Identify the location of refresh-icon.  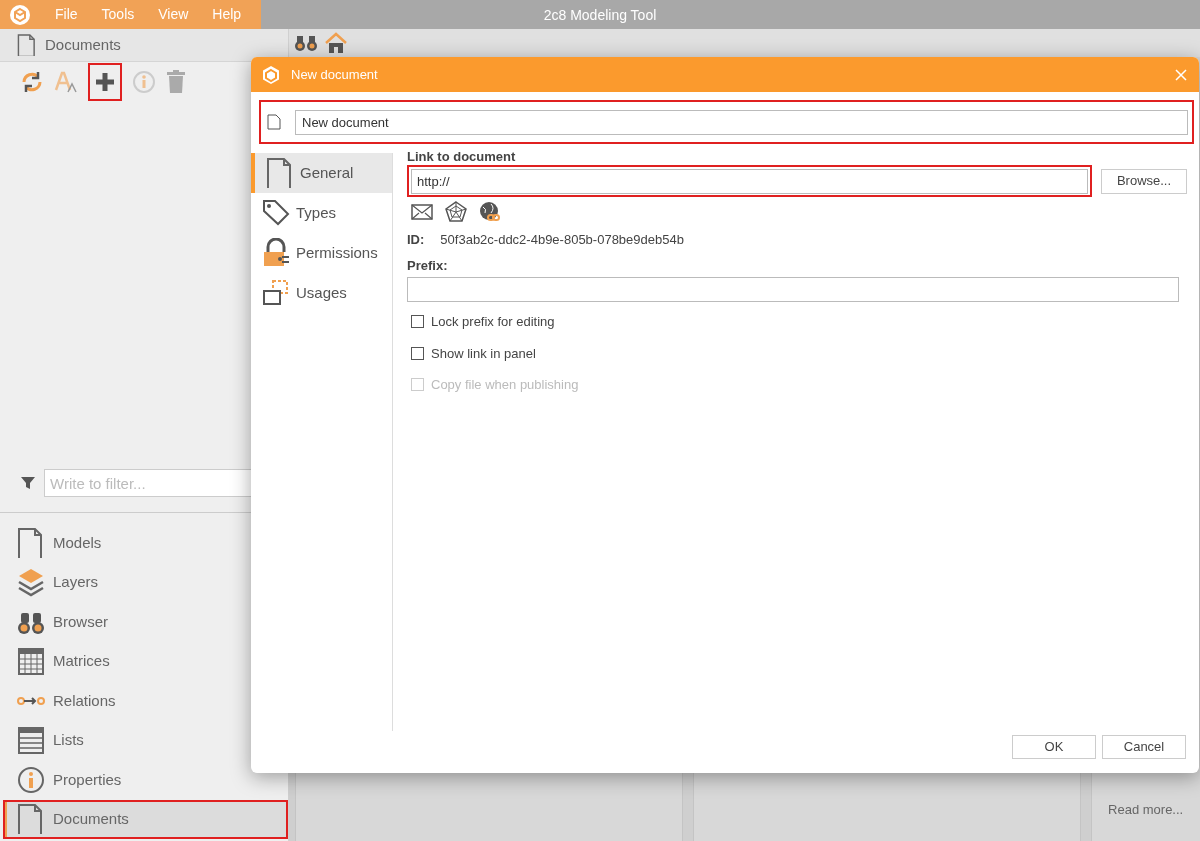
(32, 82).